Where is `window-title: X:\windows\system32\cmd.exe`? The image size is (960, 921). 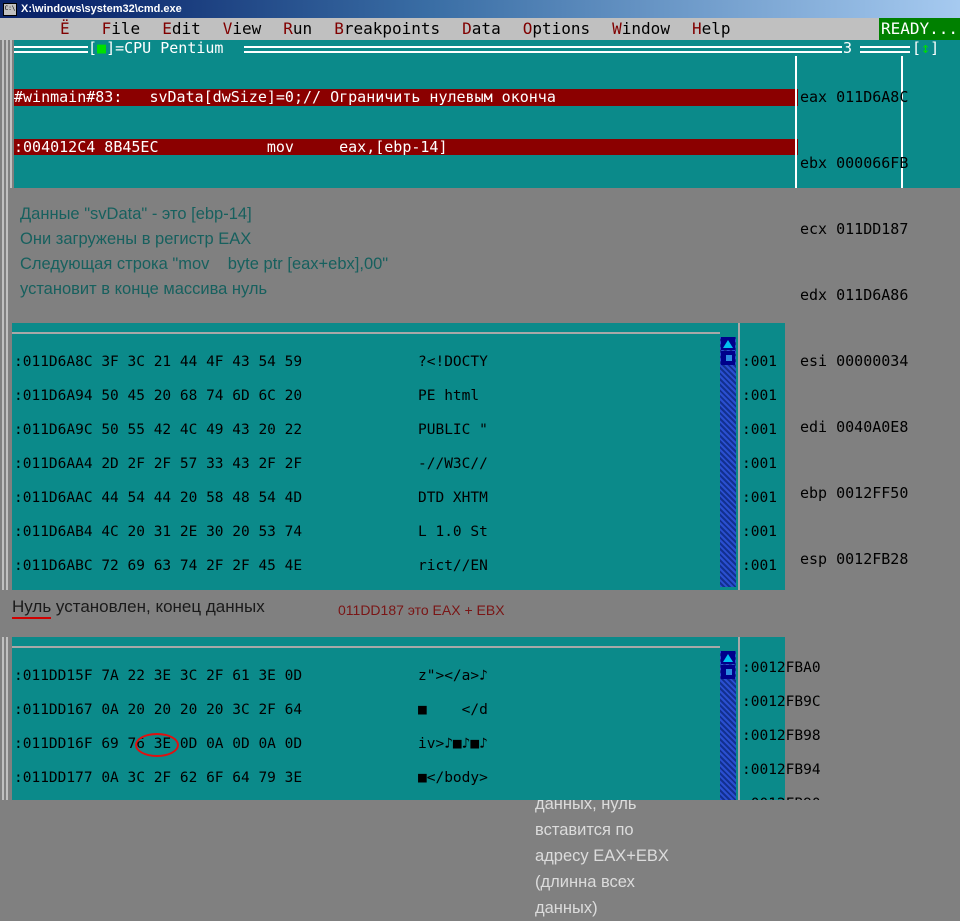 window-title: X:\windows\system32\cmd.exe is located at coordinates (101, 9).